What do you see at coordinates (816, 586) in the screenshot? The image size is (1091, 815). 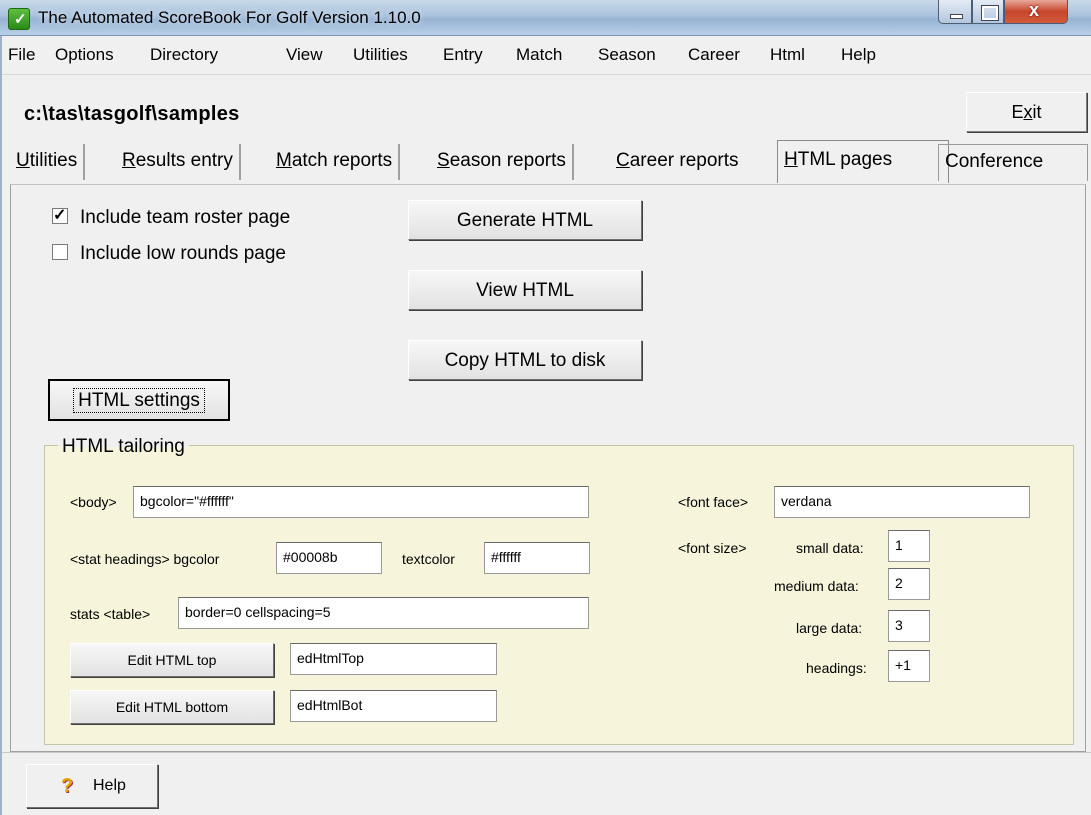 I see `medium-data-label: medium data:` at bounding box center [816, 586].